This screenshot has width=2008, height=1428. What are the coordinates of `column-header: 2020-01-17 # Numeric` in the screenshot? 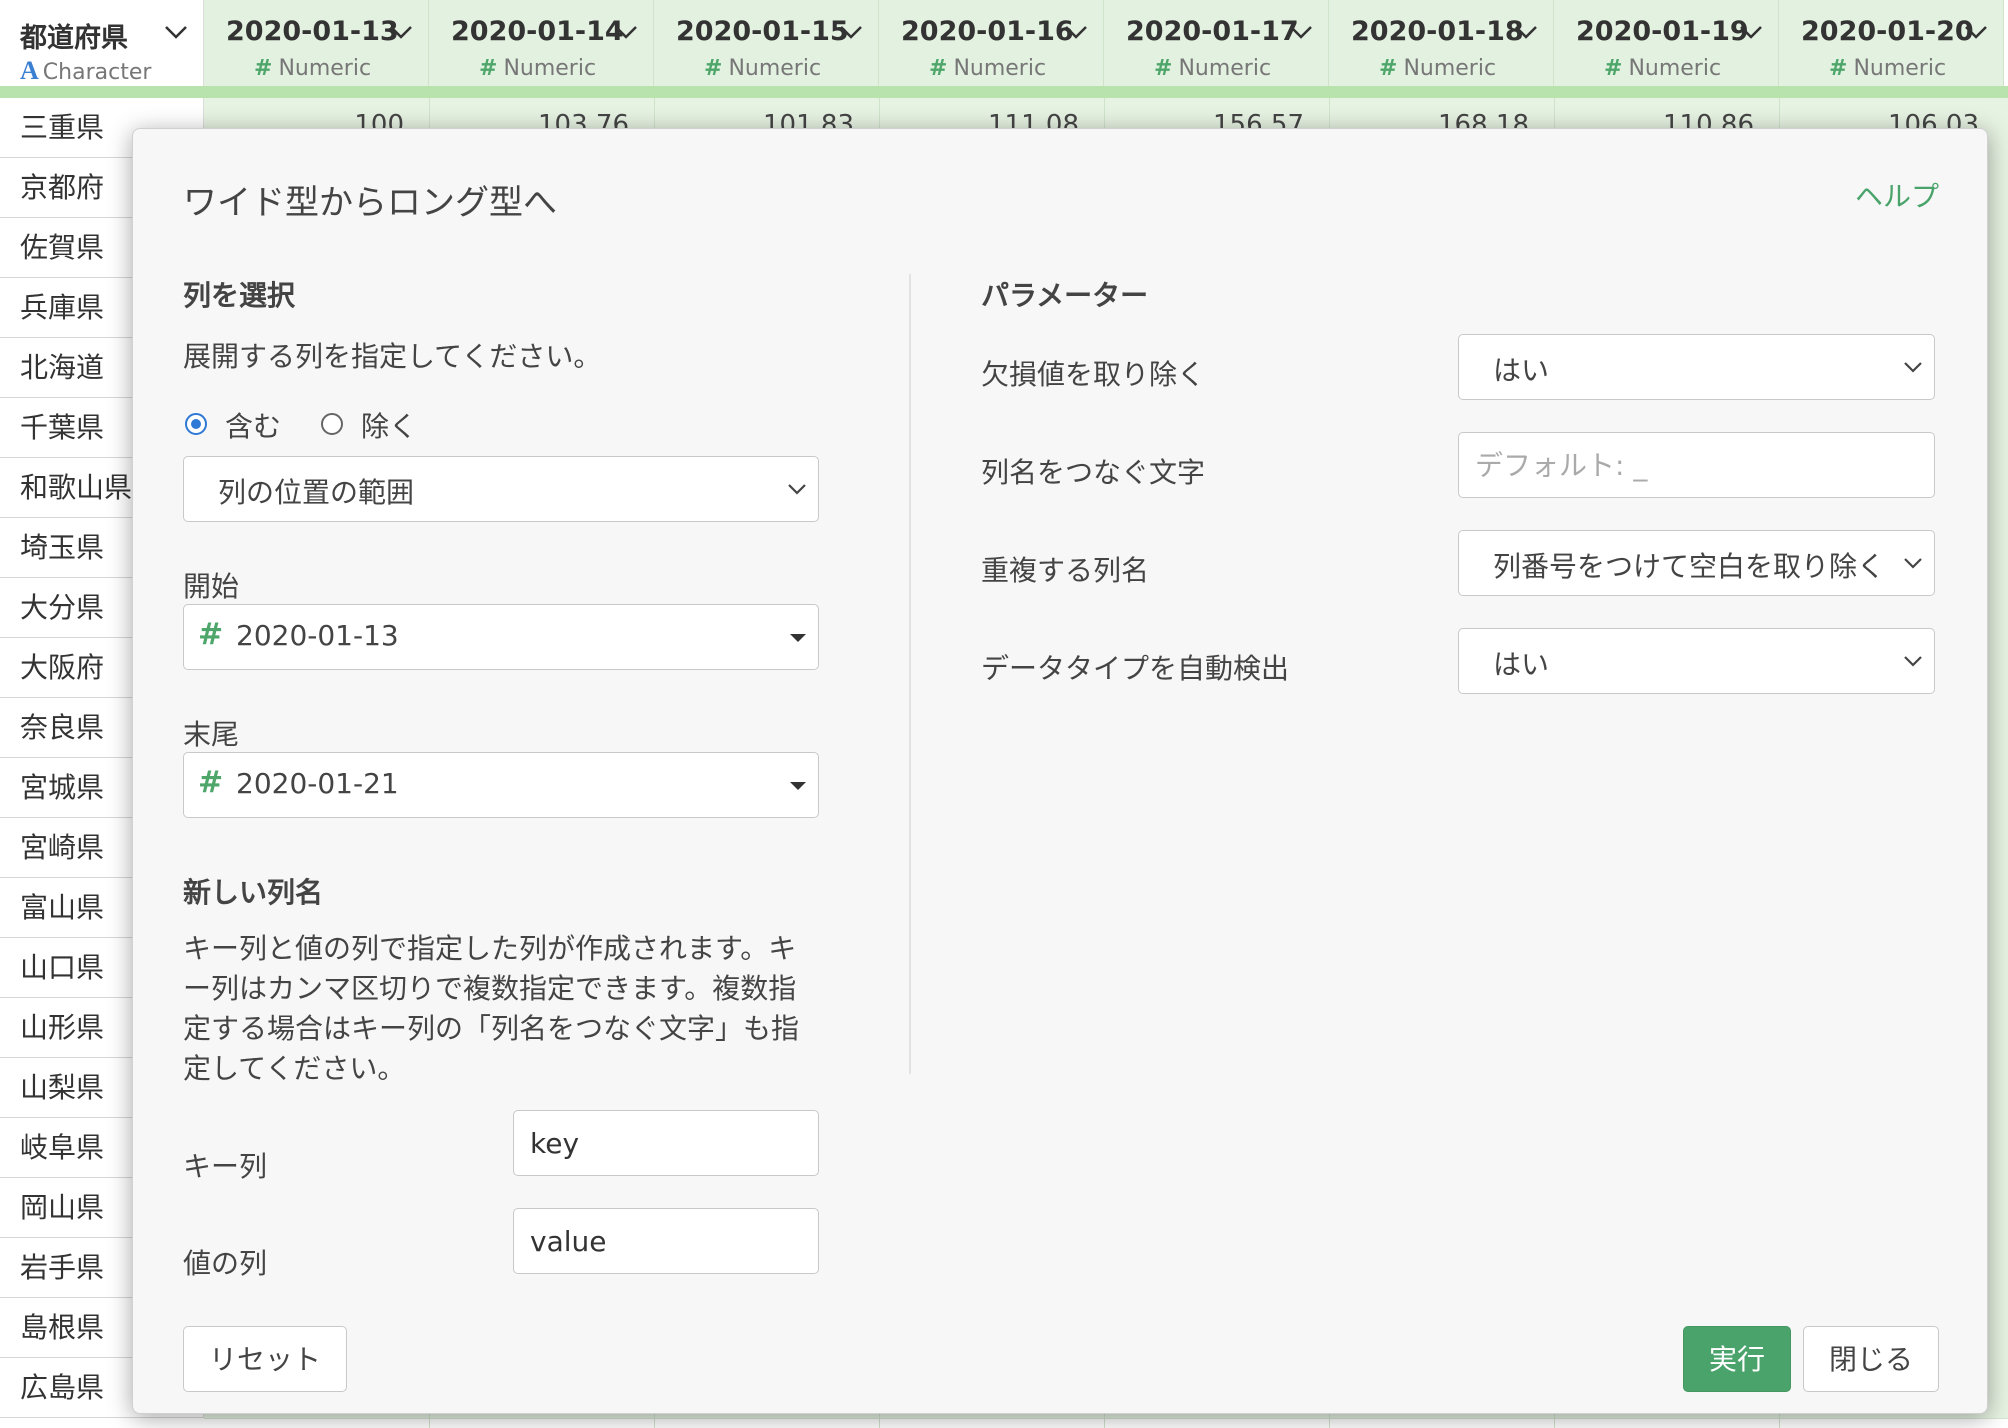 It's located at (1216, 44).